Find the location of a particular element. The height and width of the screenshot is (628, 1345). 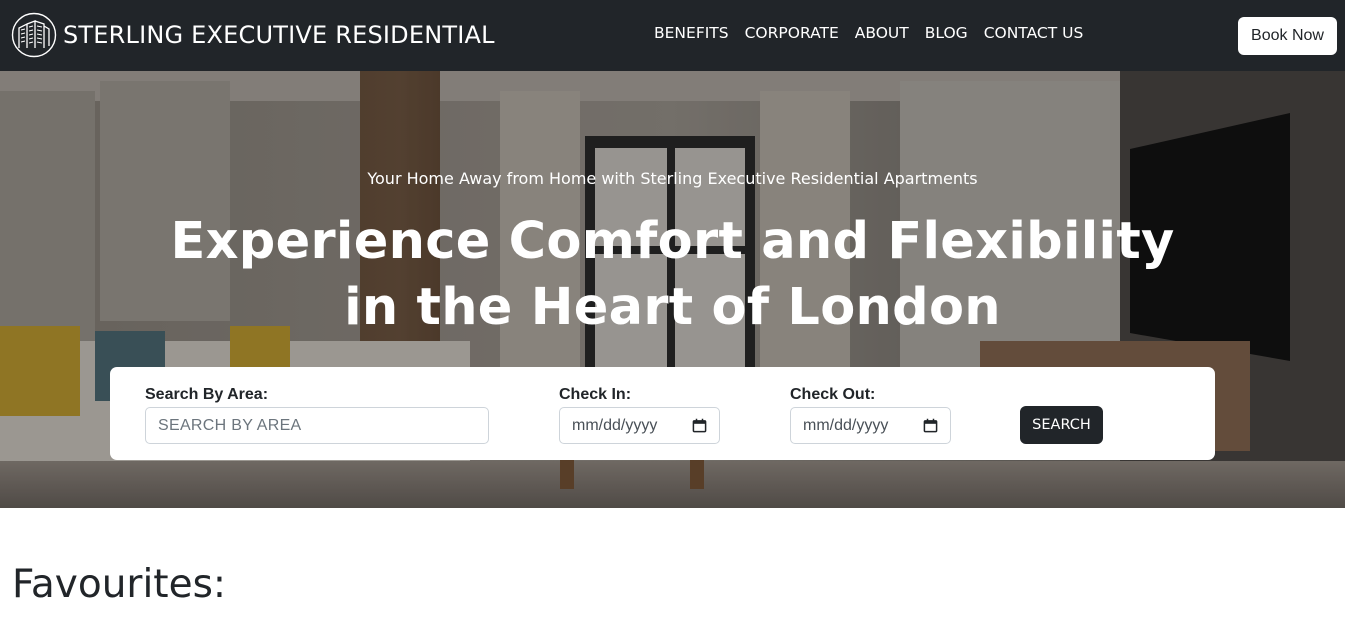

area-search-input: SEARCH BY AREA is located at coordinates (317, 425).